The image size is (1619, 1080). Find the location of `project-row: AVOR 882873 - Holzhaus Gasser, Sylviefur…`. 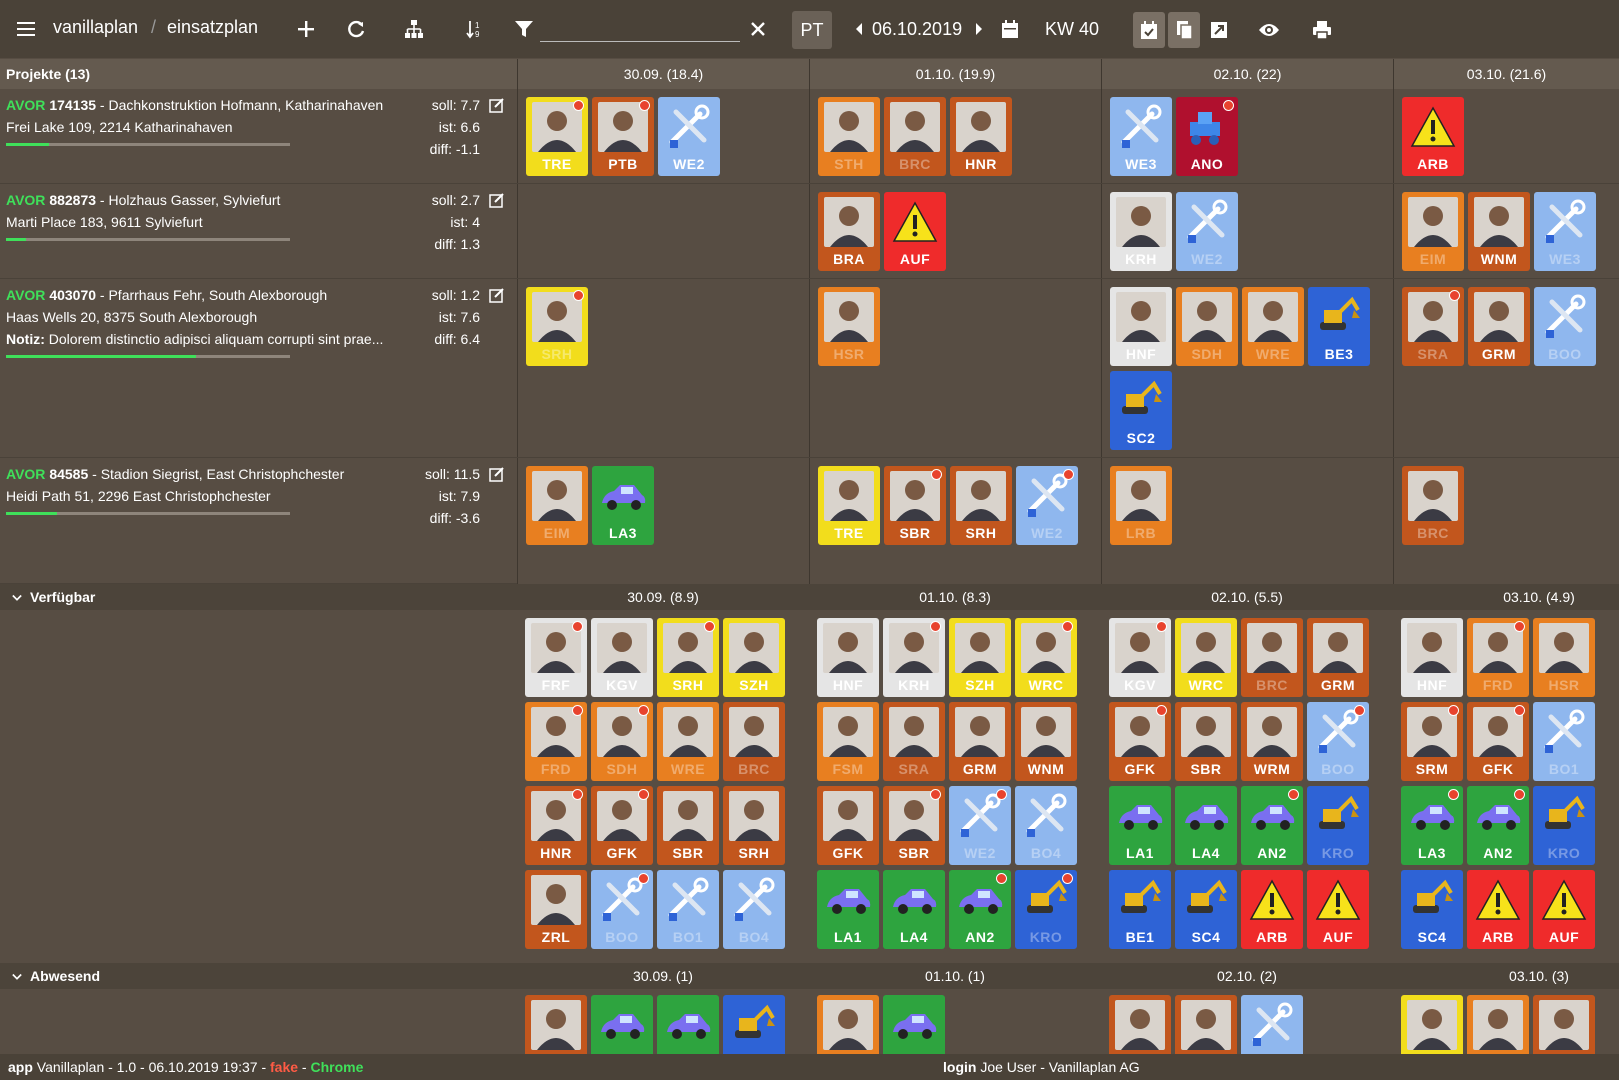

project-row: AVOR 882873 - Holzhaus Gasser, Sylviefur… is located at coordinates (258, 231).